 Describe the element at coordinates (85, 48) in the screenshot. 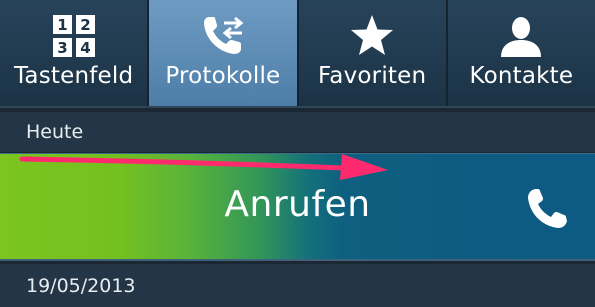

I see `svg-text: 4` at that location.